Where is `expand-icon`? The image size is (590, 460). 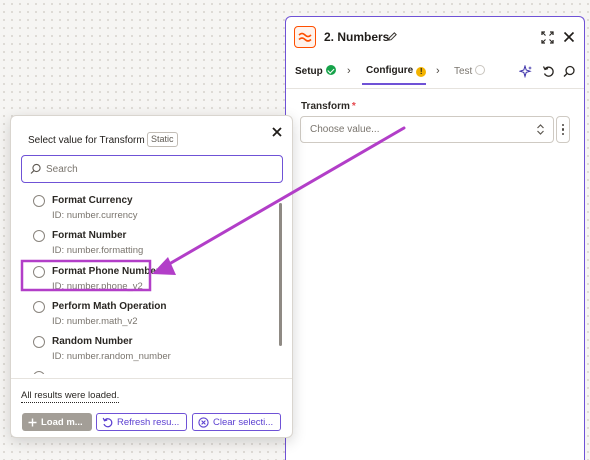
expand-icon is located at coordinates (547, 37).